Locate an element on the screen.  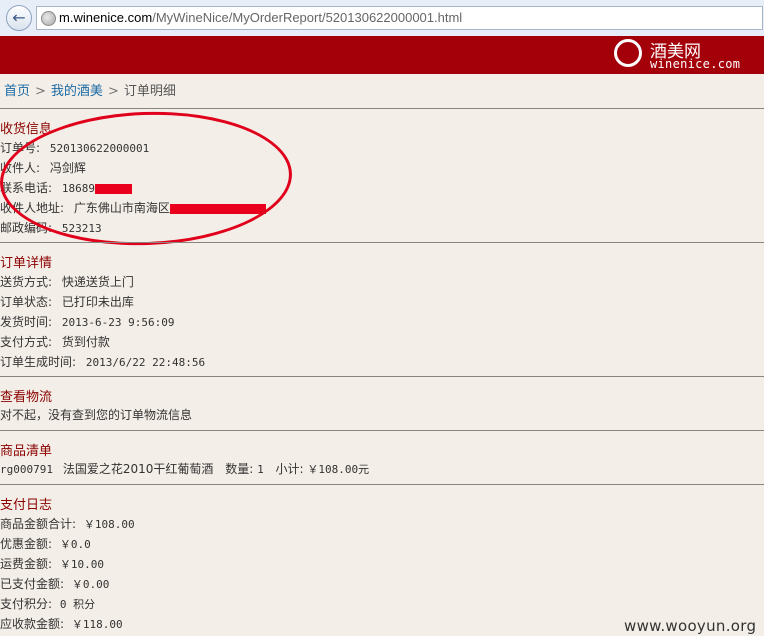
product-qty-label: 数量: is located at coordinates (239, 469).